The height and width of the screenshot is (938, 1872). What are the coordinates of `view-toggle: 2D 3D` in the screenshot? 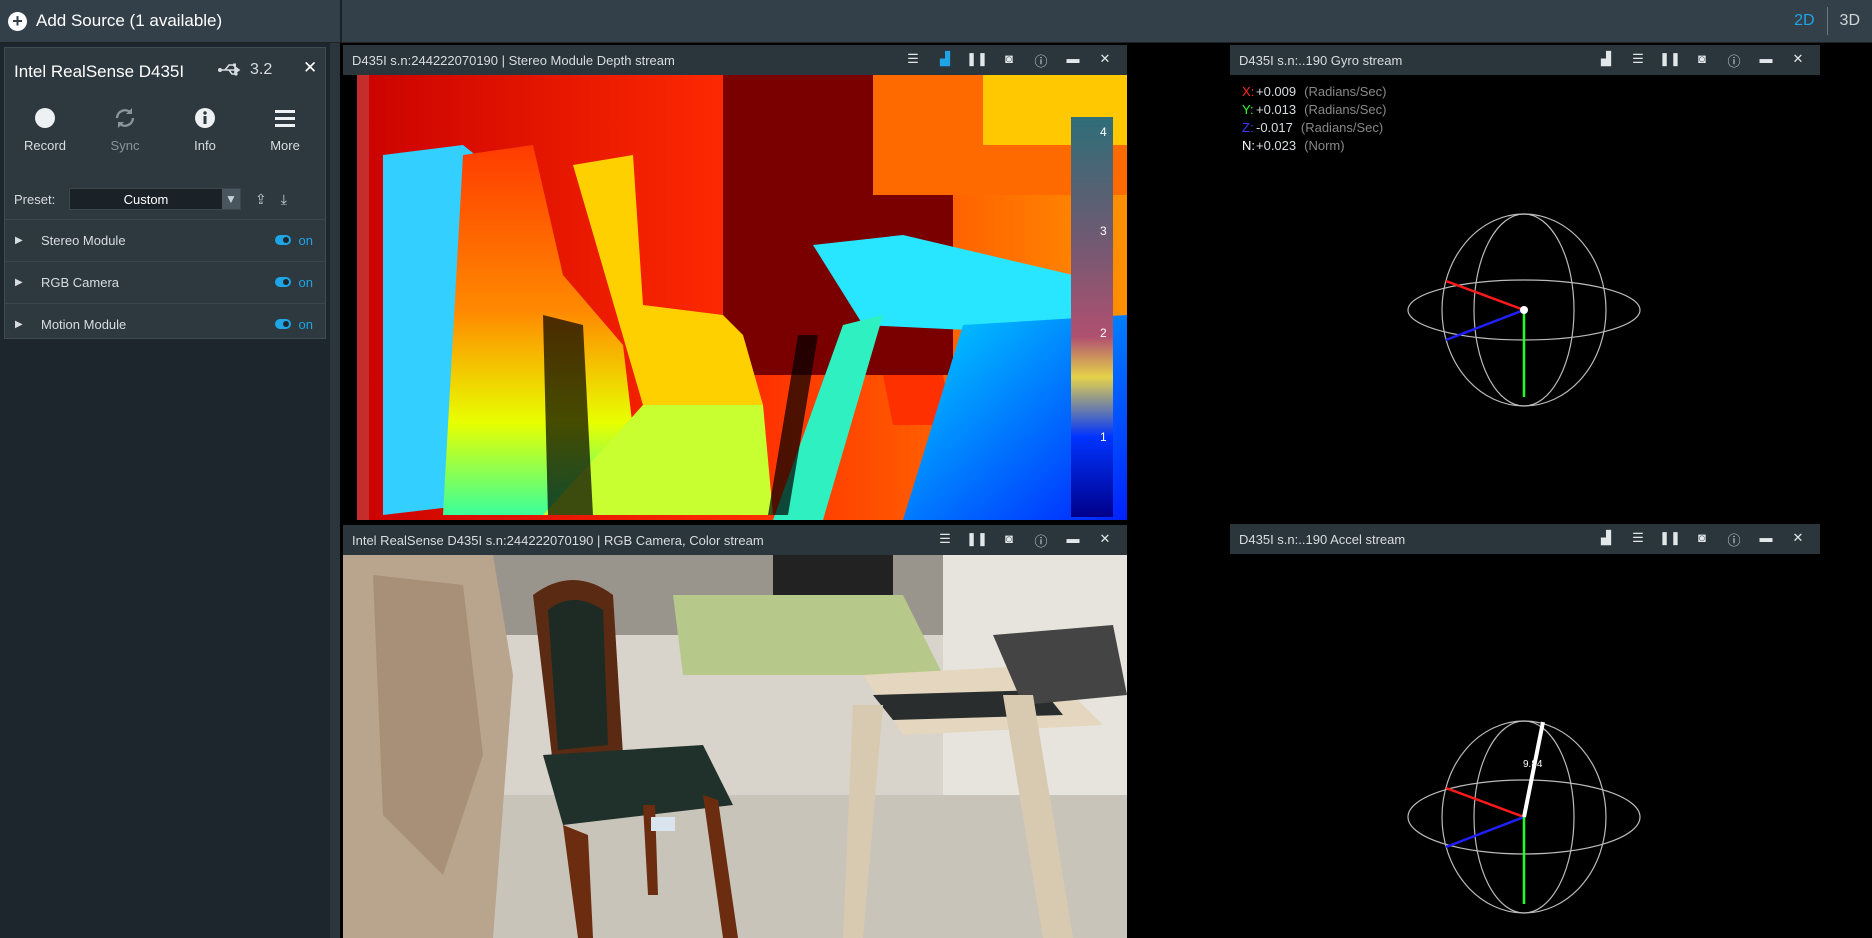 It's located at (1827, 21).